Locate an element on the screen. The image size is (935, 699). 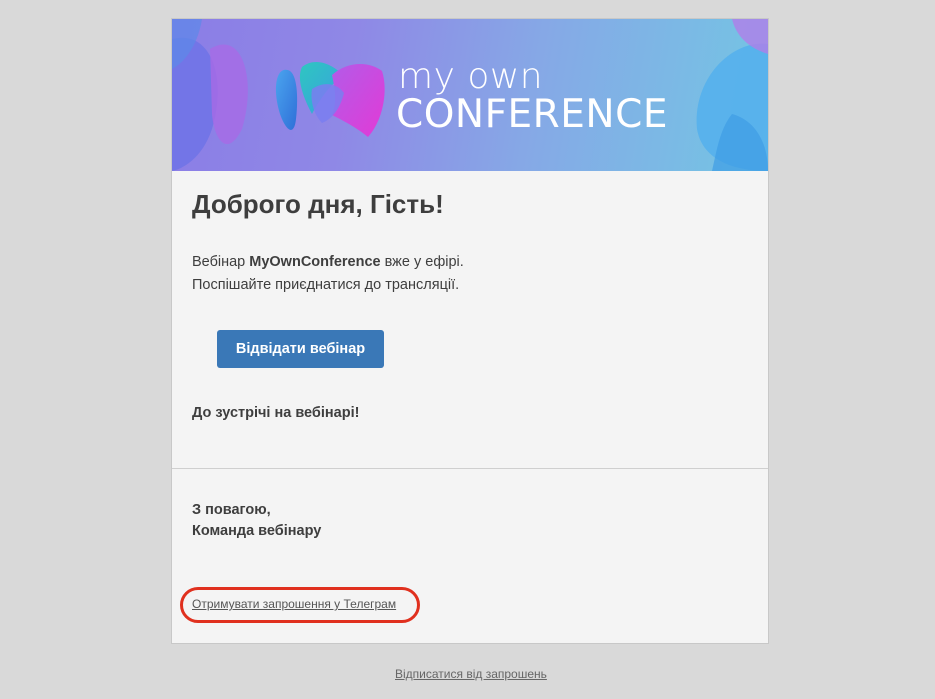
webinar-name: MyOwnConference is located at coordinates (315, 262).